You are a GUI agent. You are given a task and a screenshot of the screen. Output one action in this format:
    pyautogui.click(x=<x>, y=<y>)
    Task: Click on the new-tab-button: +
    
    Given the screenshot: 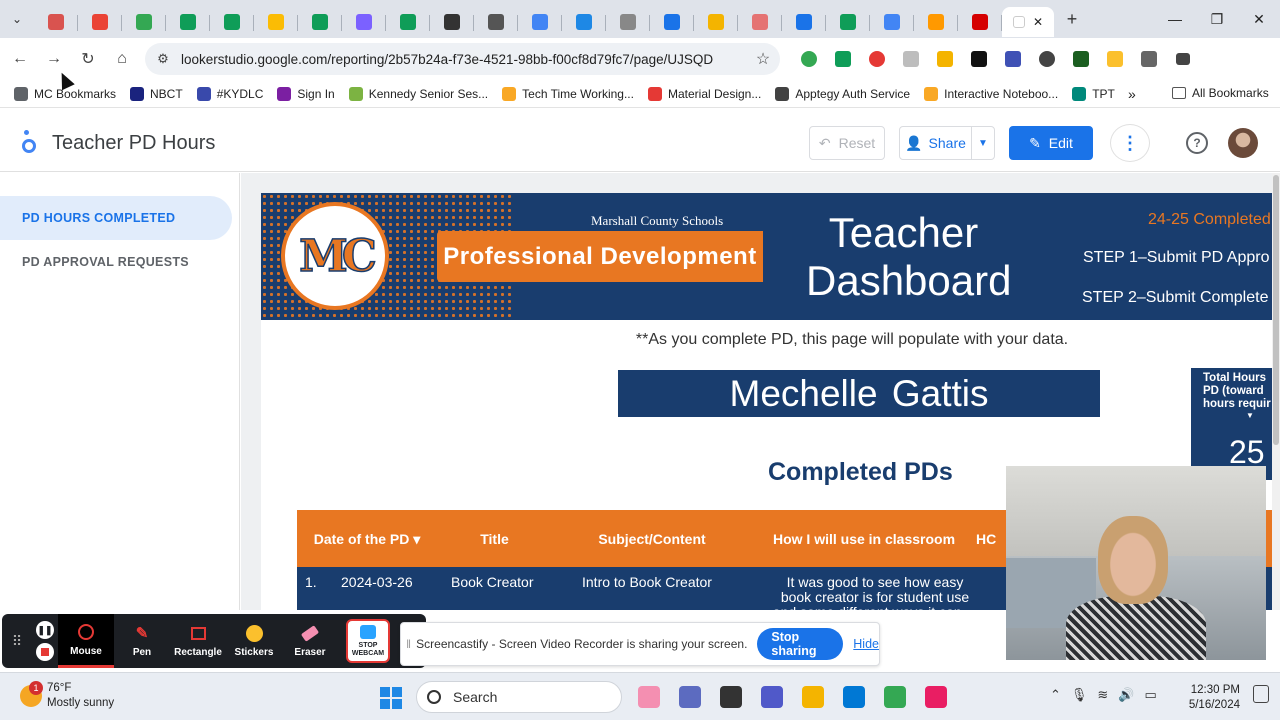 What is the action you would take?
    pyautogui.click(x=1072, y=19)
    